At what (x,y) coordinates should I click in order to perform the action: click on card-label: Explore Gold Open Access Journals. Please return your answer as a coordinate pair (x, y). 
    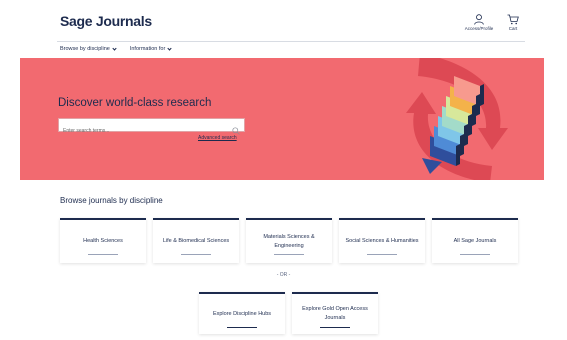
    Looking at the image, I should click on (335, 313).